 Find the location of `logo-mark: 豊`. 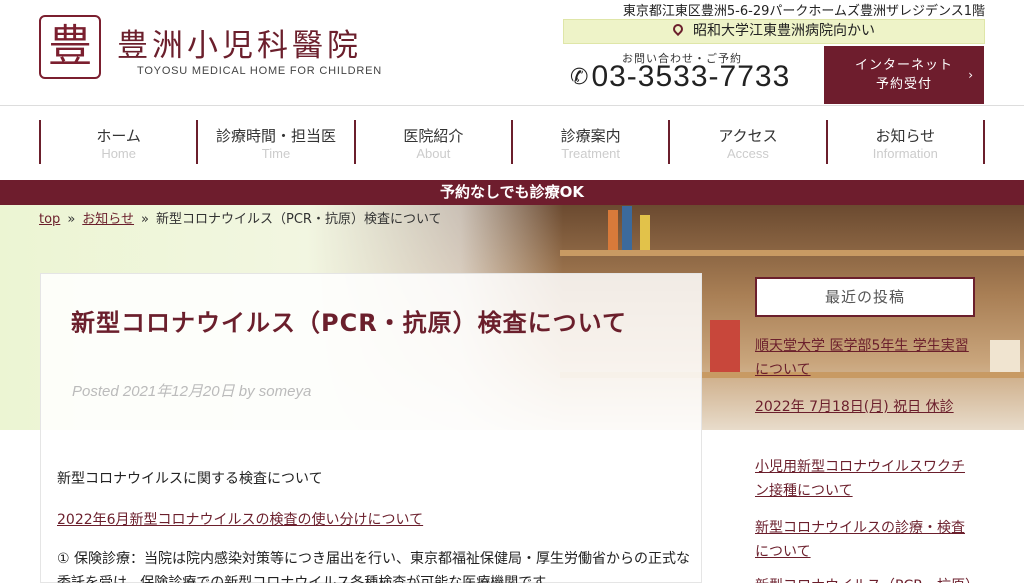

logo-mark: 豊 is located at coordinates (70, 47).